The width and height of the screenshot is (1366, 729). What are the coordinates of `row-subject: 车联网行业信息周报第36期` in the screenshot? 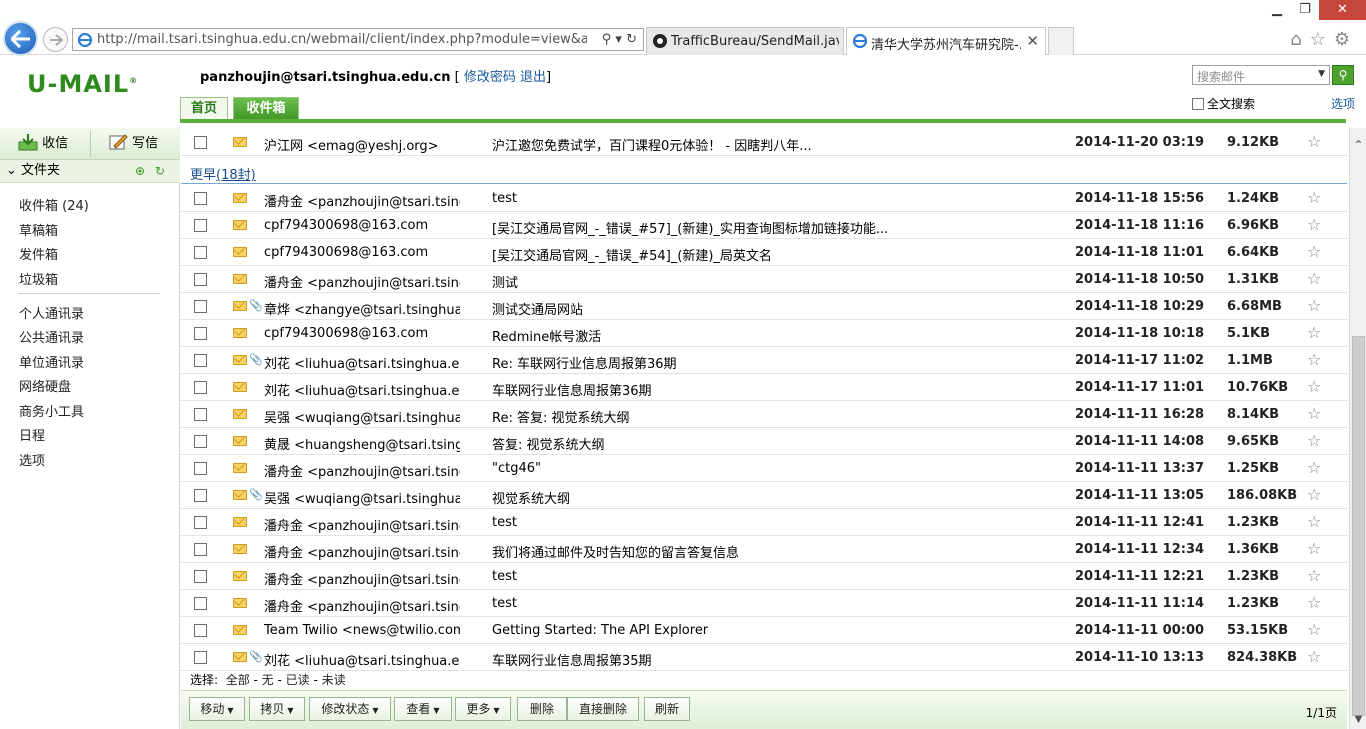 It's located at (752, 389).